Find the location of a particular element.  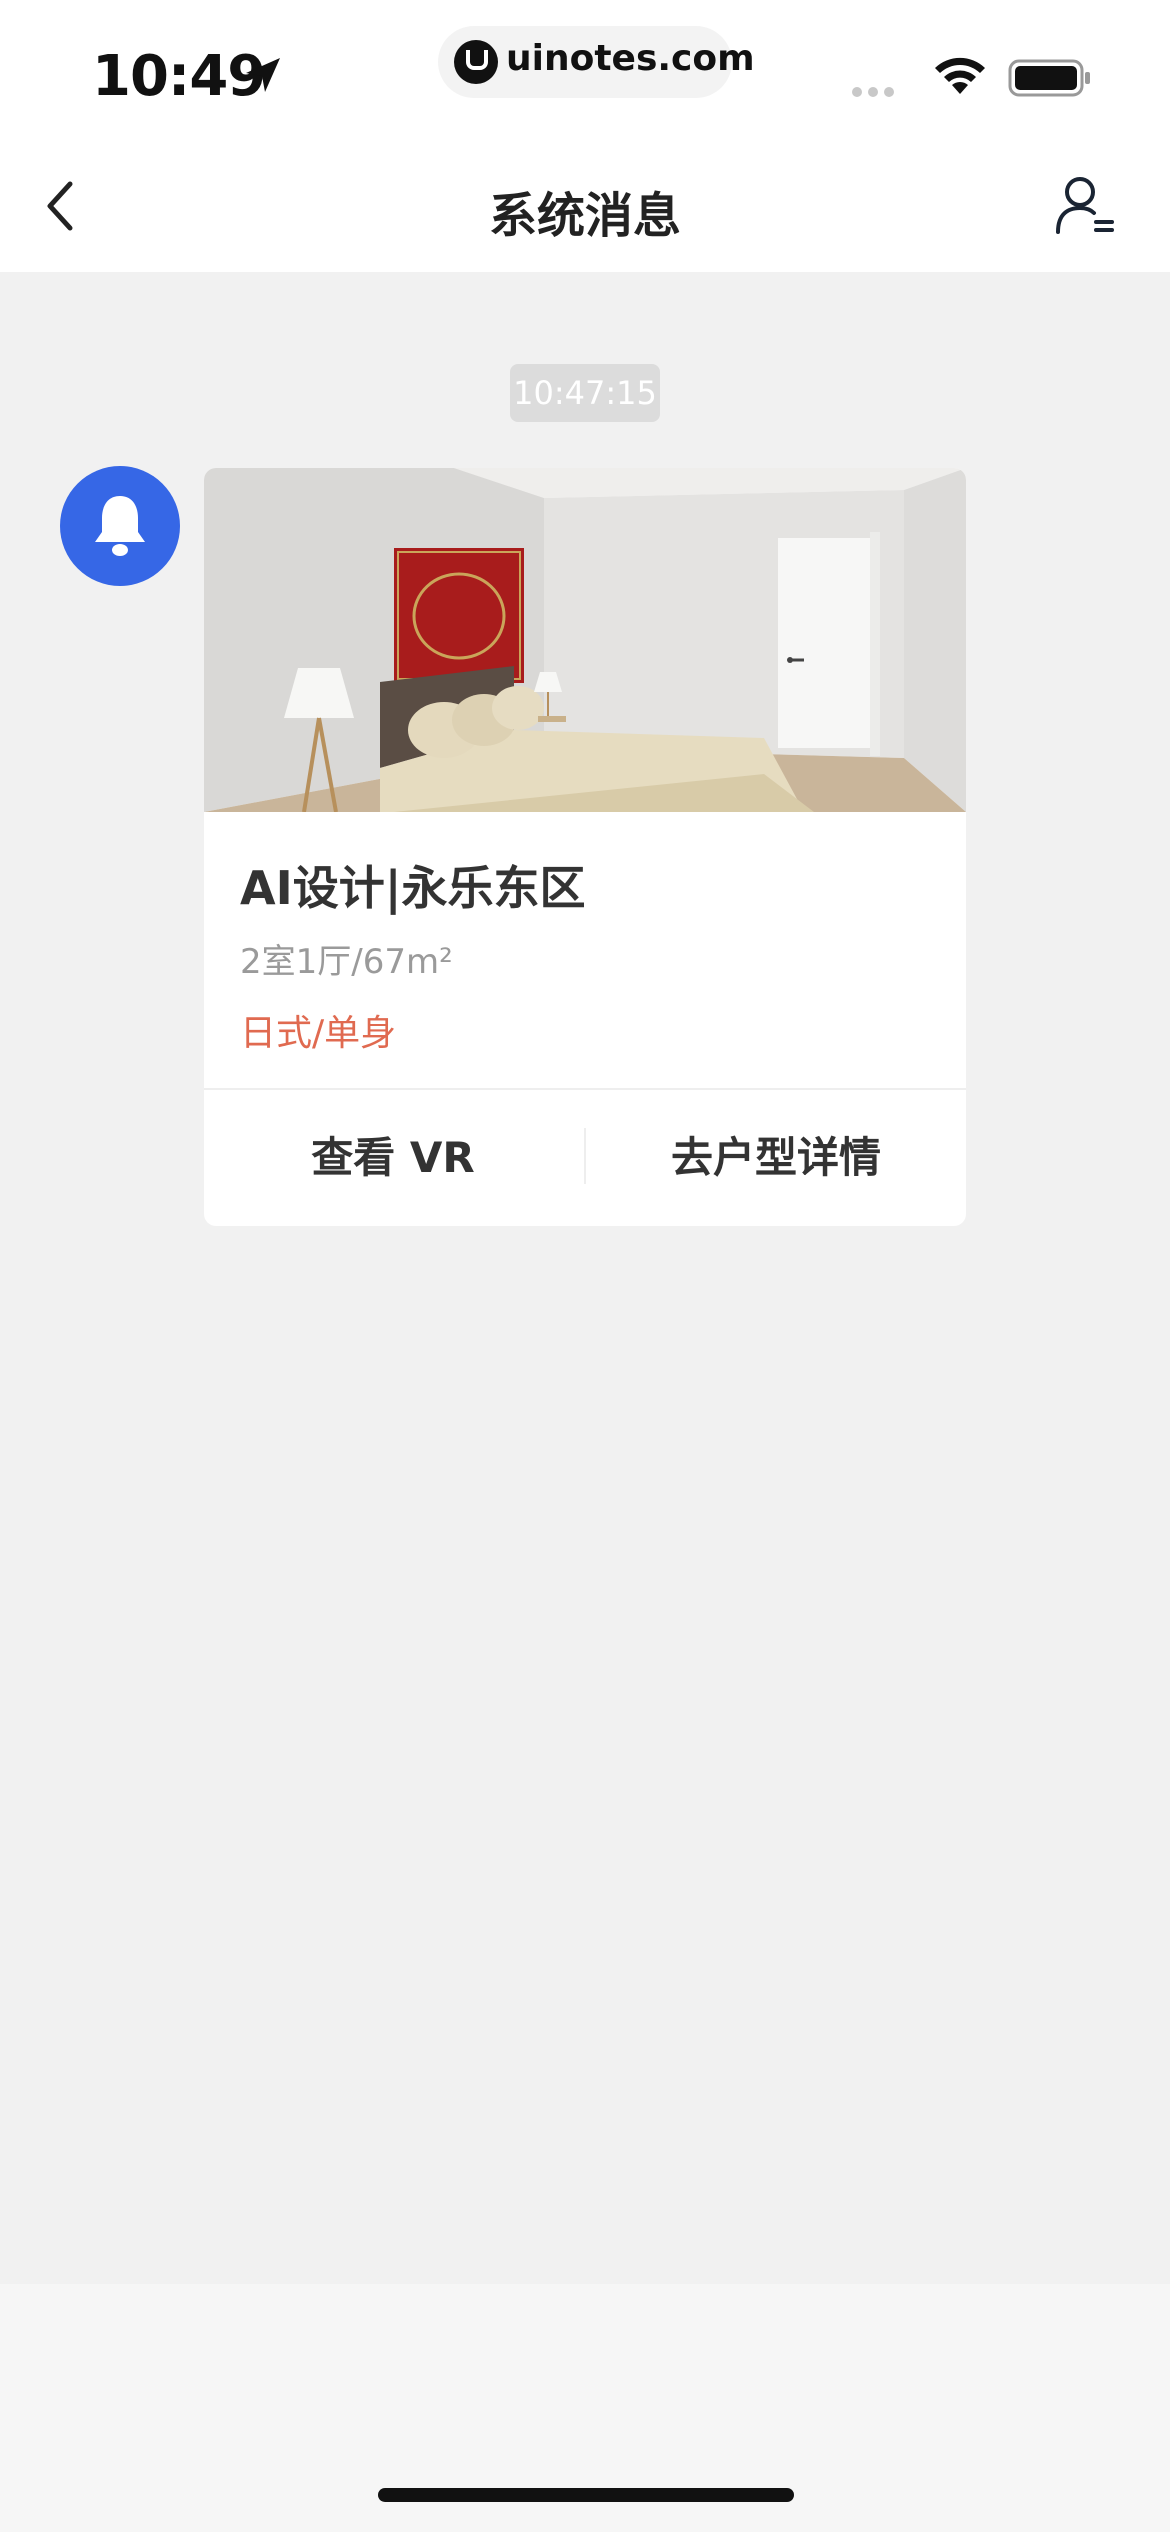

card-style-tag: 日式/单身 is located at coordinates (318, 1033).